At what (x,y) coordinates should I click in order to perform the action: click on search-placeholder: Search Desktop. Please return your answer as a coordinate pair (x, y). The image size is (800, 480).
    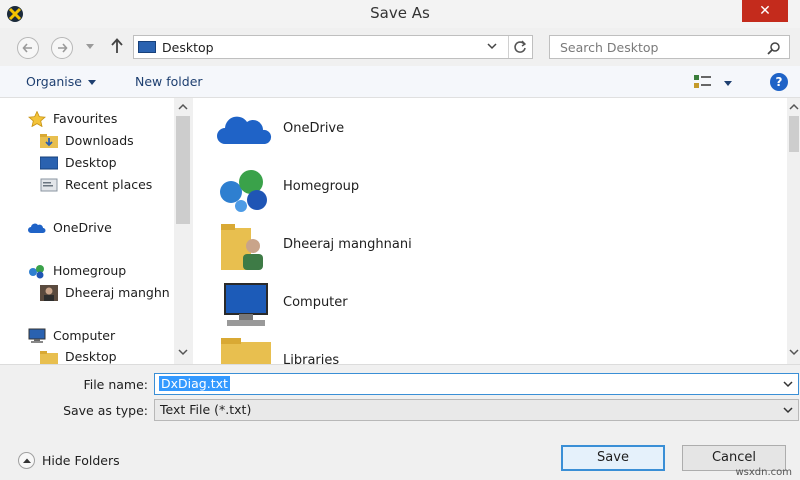
    Looking at the image, I should click on (609, 47).